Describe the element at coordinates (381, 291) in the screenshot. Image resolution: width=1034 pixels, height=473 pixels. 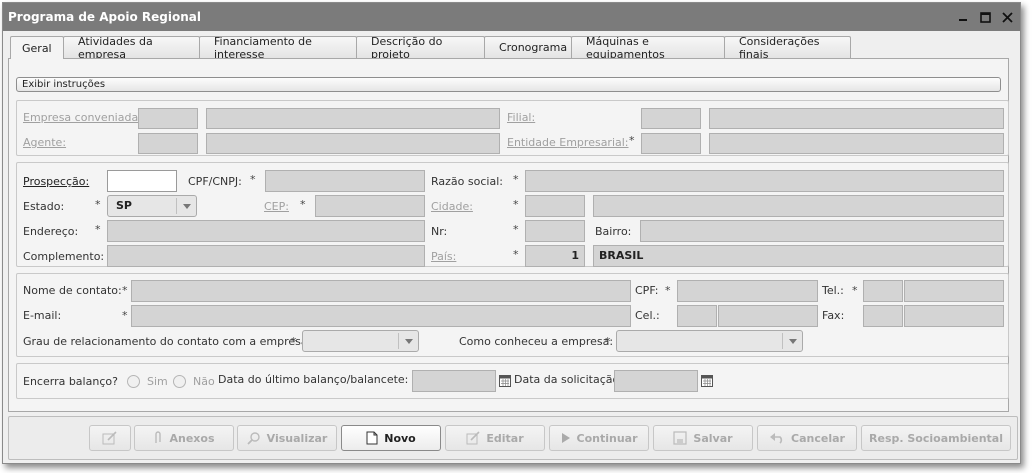
I see `nome-contato-field` at that location.